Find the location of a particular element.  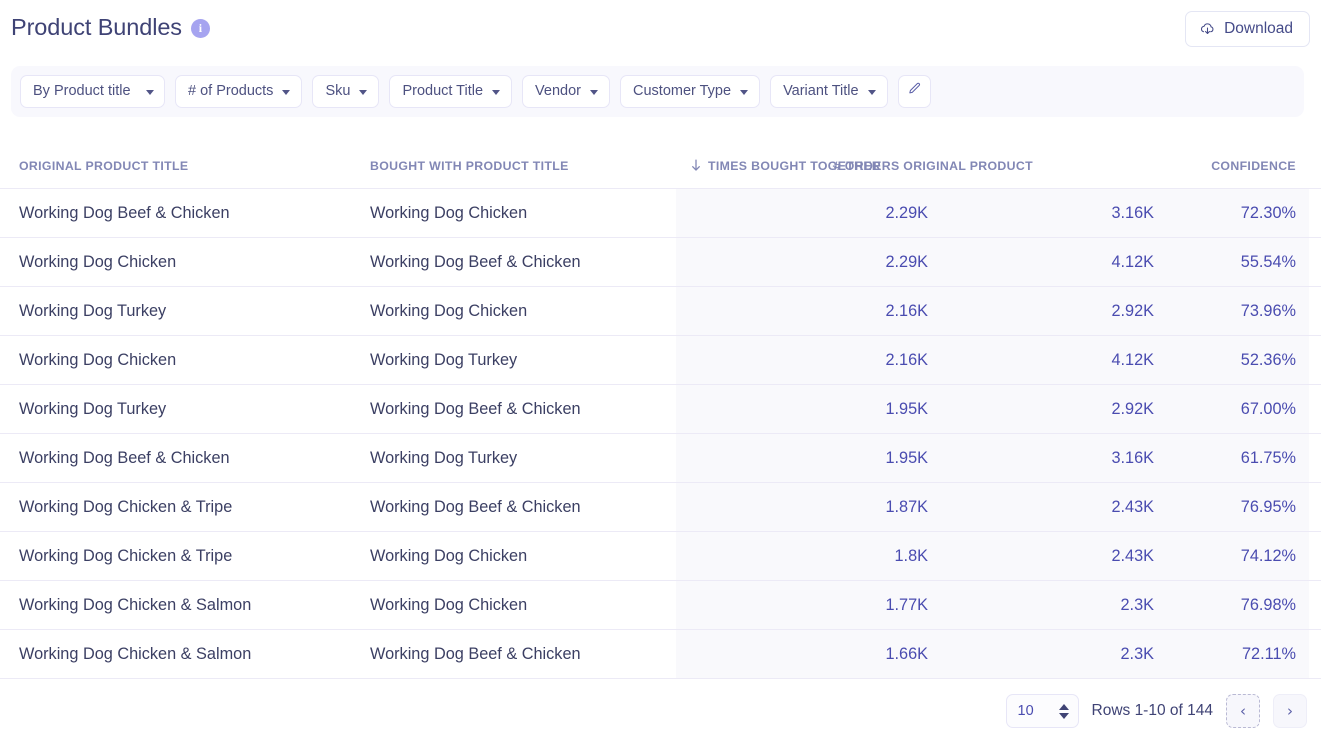

cell-confidence: 76.95% is located at coordinates (1268, 507).